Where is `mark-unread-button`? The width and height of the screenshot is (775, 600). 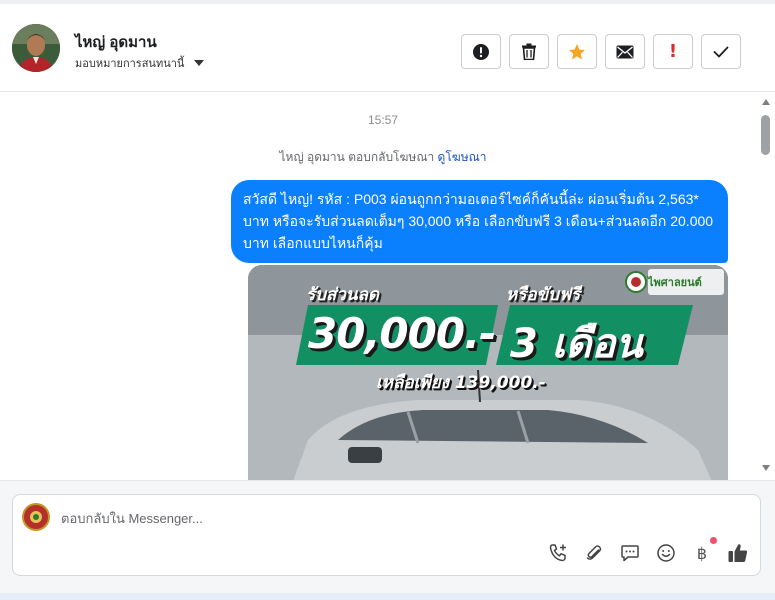 mark-unread-button is located at coordinates (625, 51).